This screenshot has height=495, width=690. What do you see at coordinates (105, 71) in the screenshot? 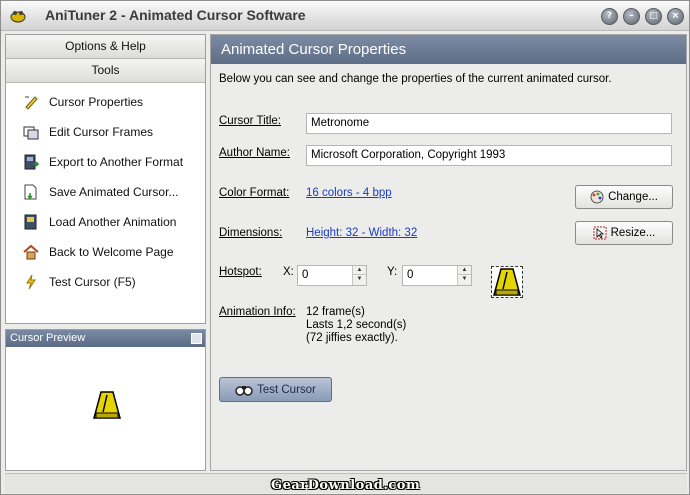
I see `tools-header: Tools` at bounding box center [105, 71].